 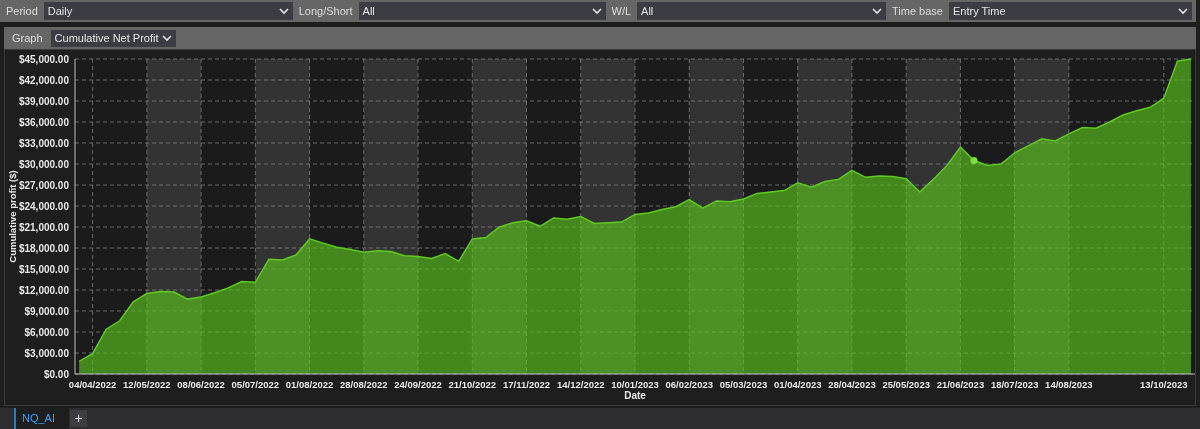 I want to click on x-tick-label: 12/05/2022, so click(x=147, y=384).